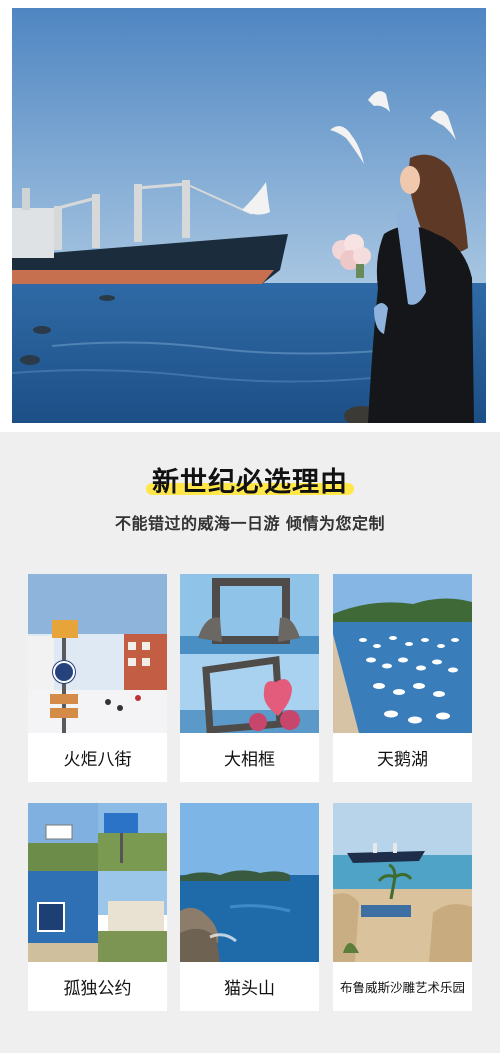 The width and height of the screenshot is (500, 1053). I want to click on card-sand-sculpture-park: 布鲁威斯沙雕艺术乐园, so click(402, 907).